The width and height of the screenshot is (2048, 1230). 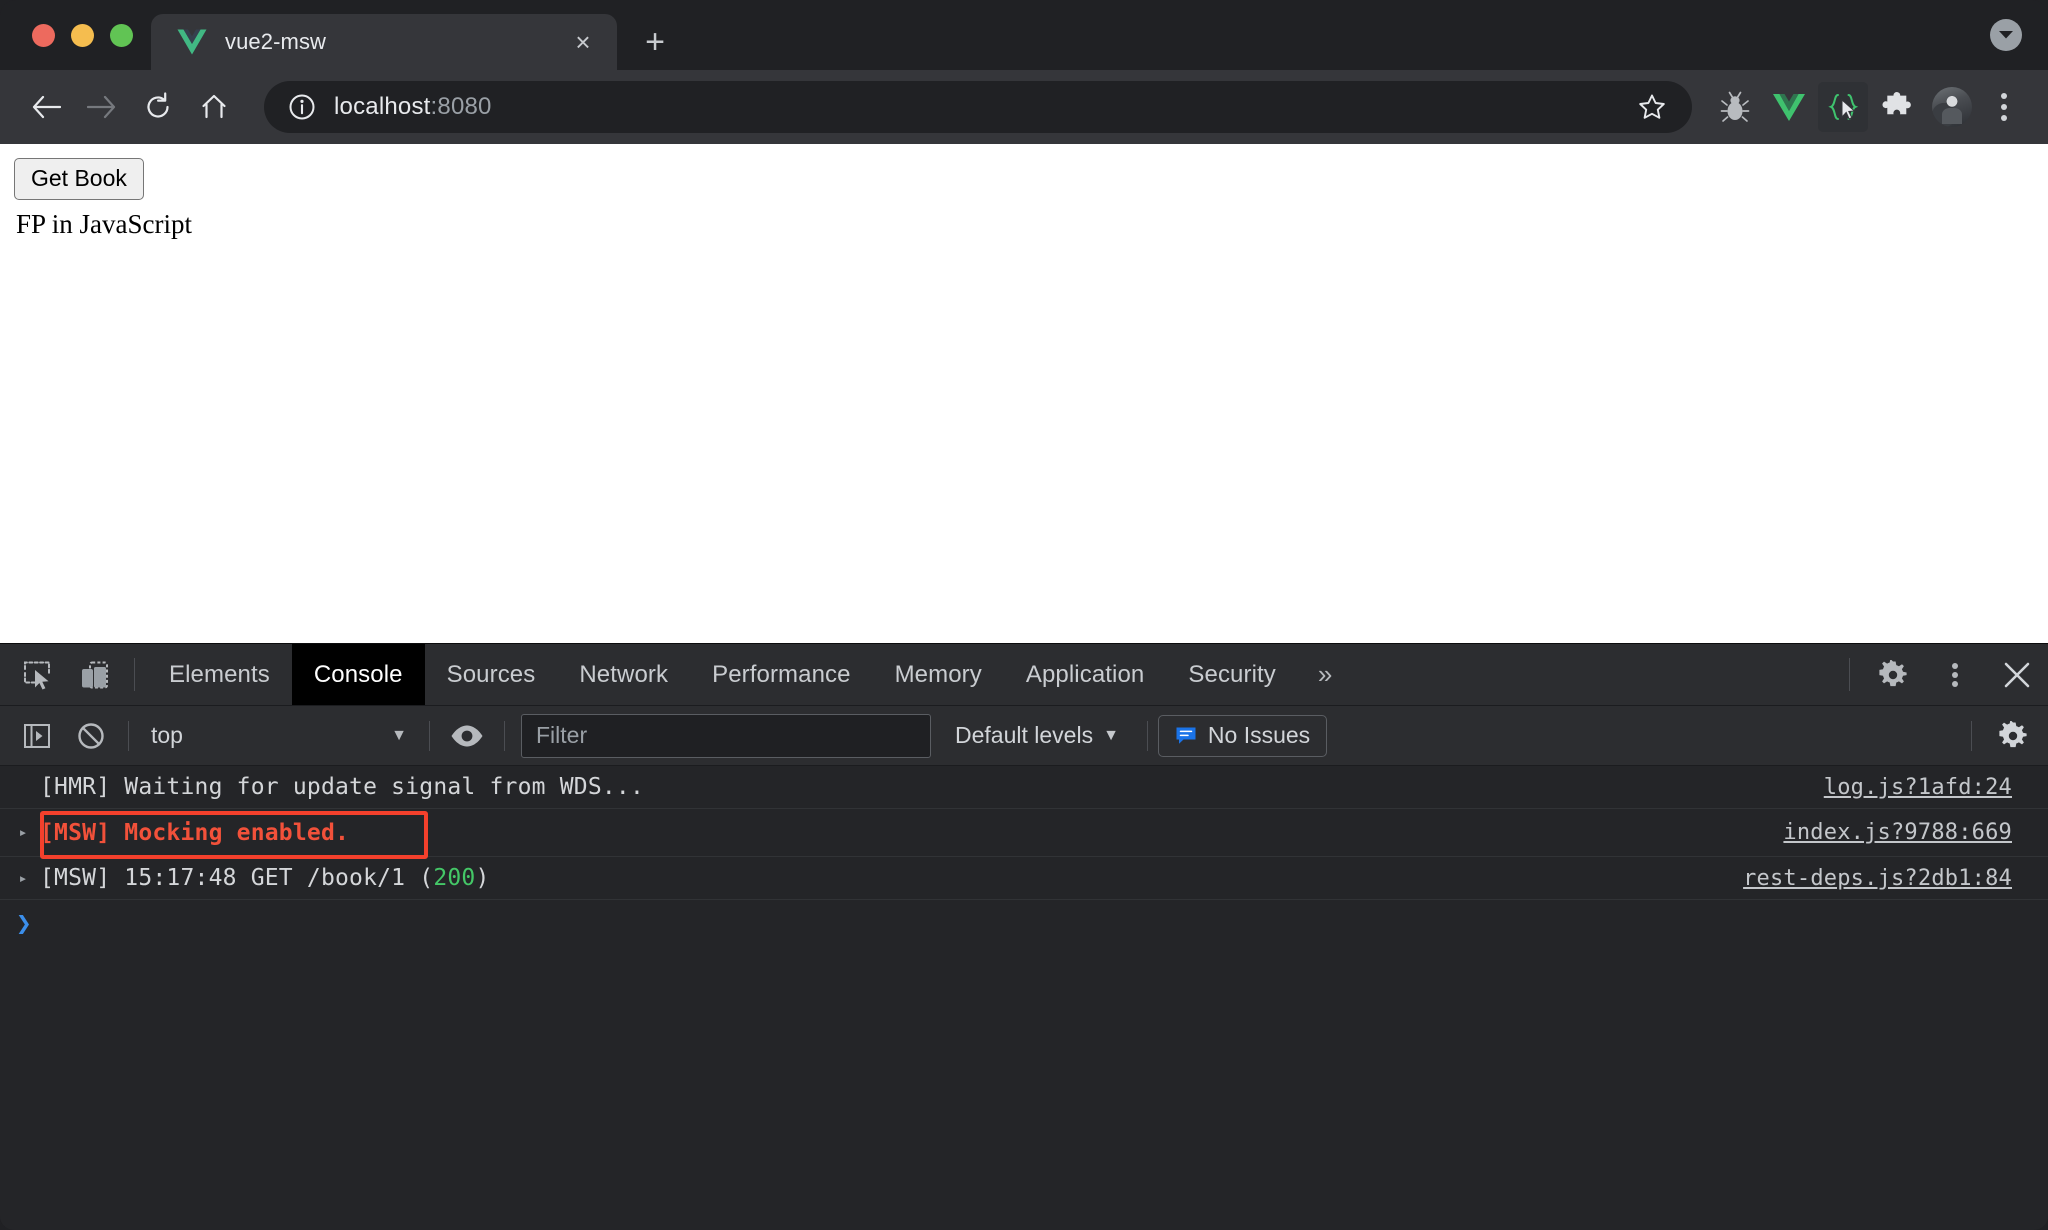 I want to click on code-cursor-extension-icon, so click(x=1843, y=107).